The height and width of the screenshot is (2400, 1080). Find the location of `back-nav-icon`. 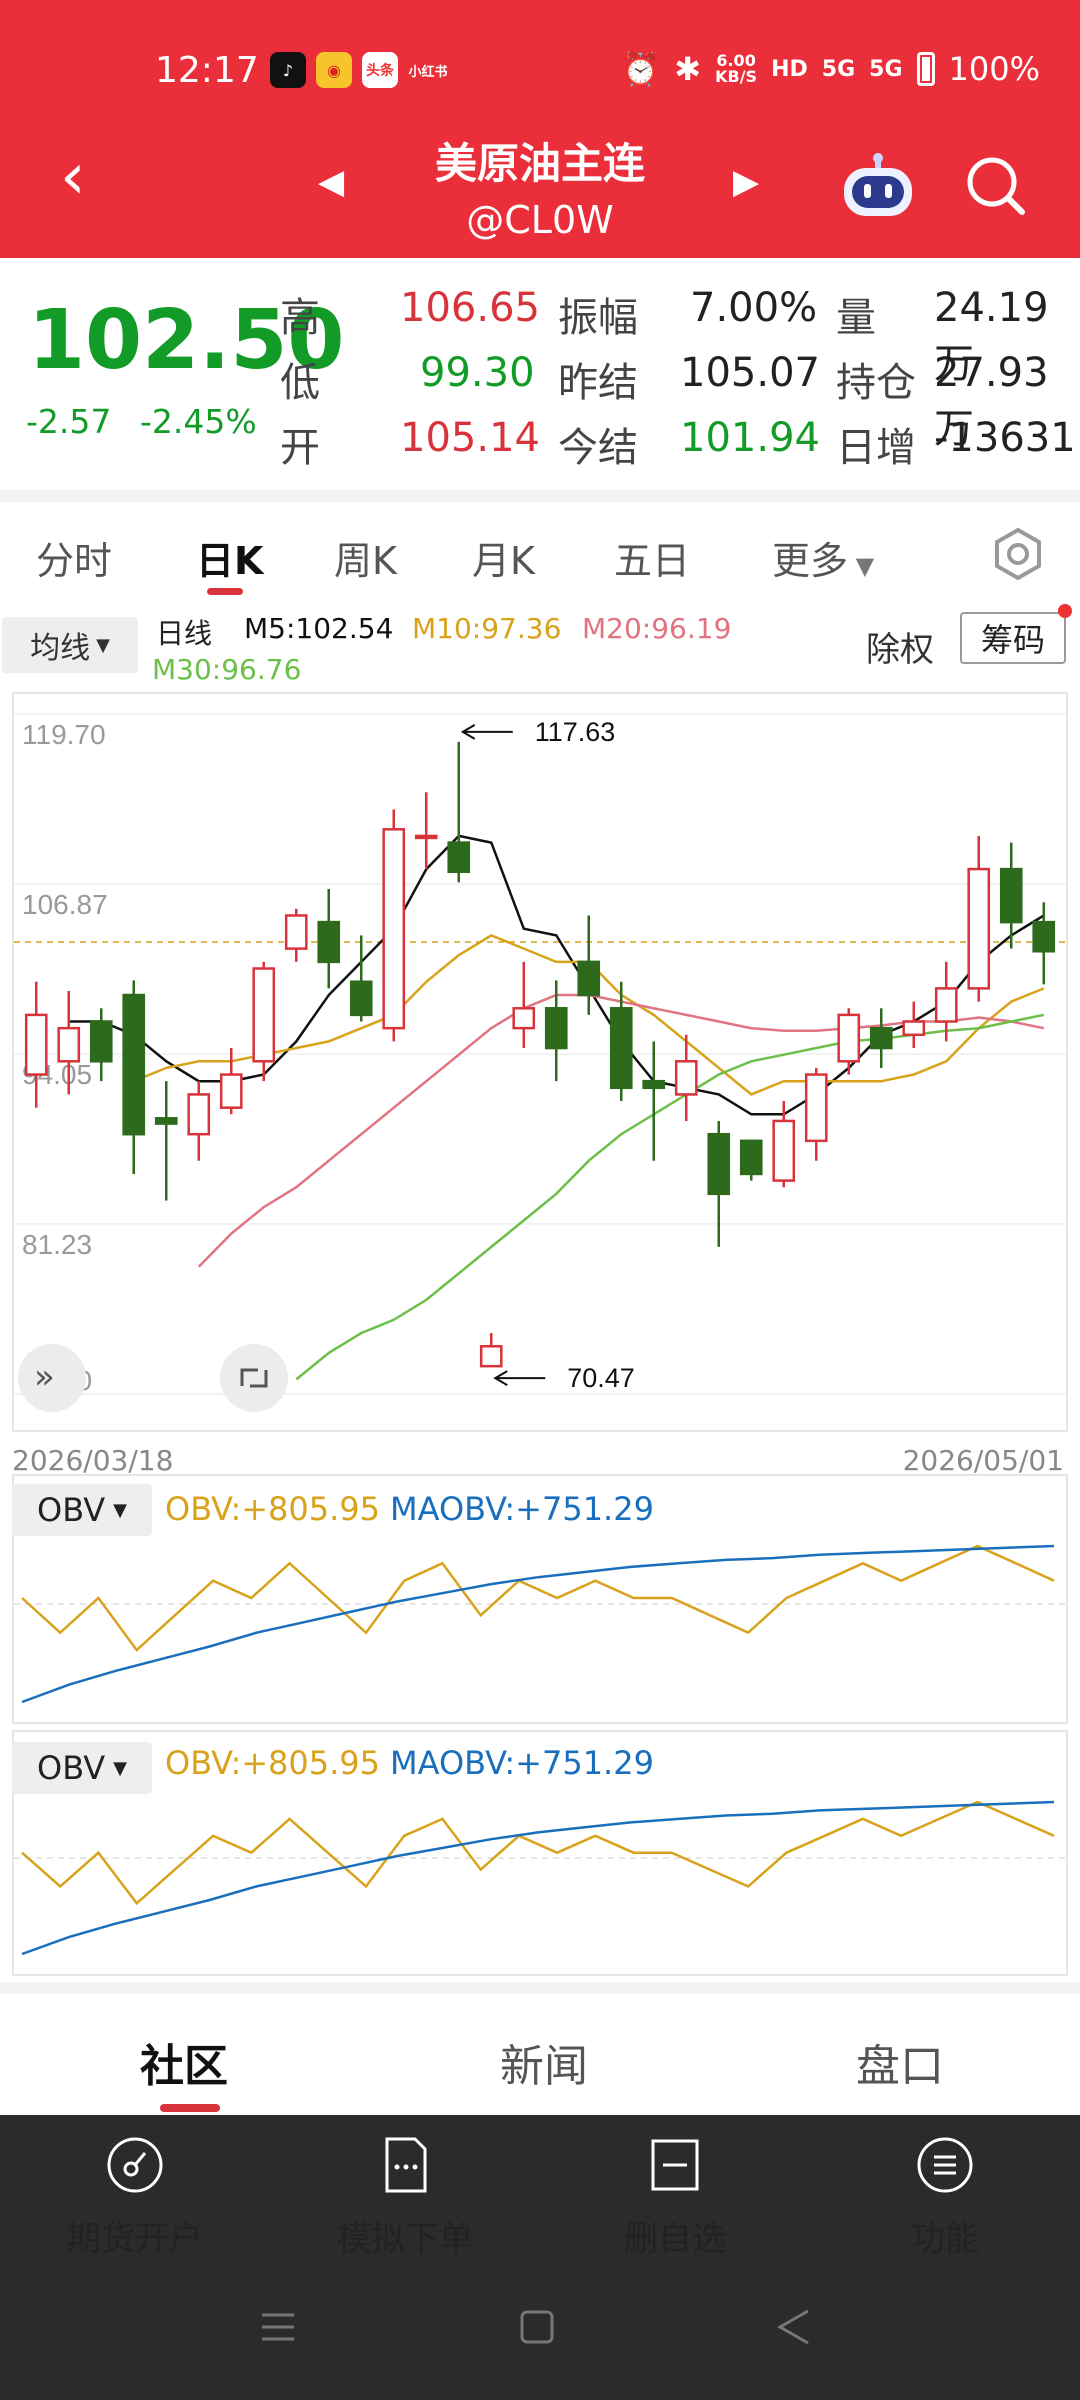

back-nav-icon is located at coordinates (794, 2327).